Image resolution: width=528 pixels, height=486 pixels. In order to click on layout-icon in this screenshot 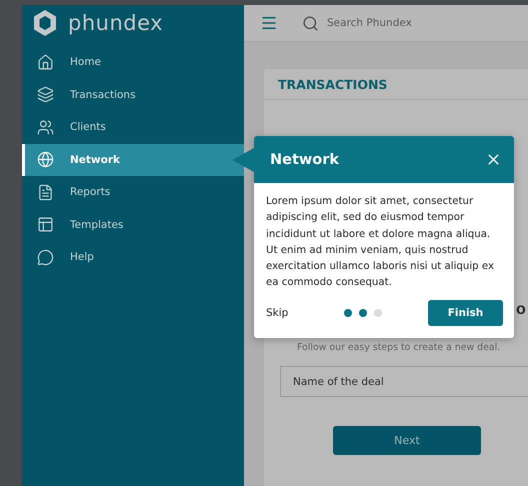, I will do `click(45, 225)`.